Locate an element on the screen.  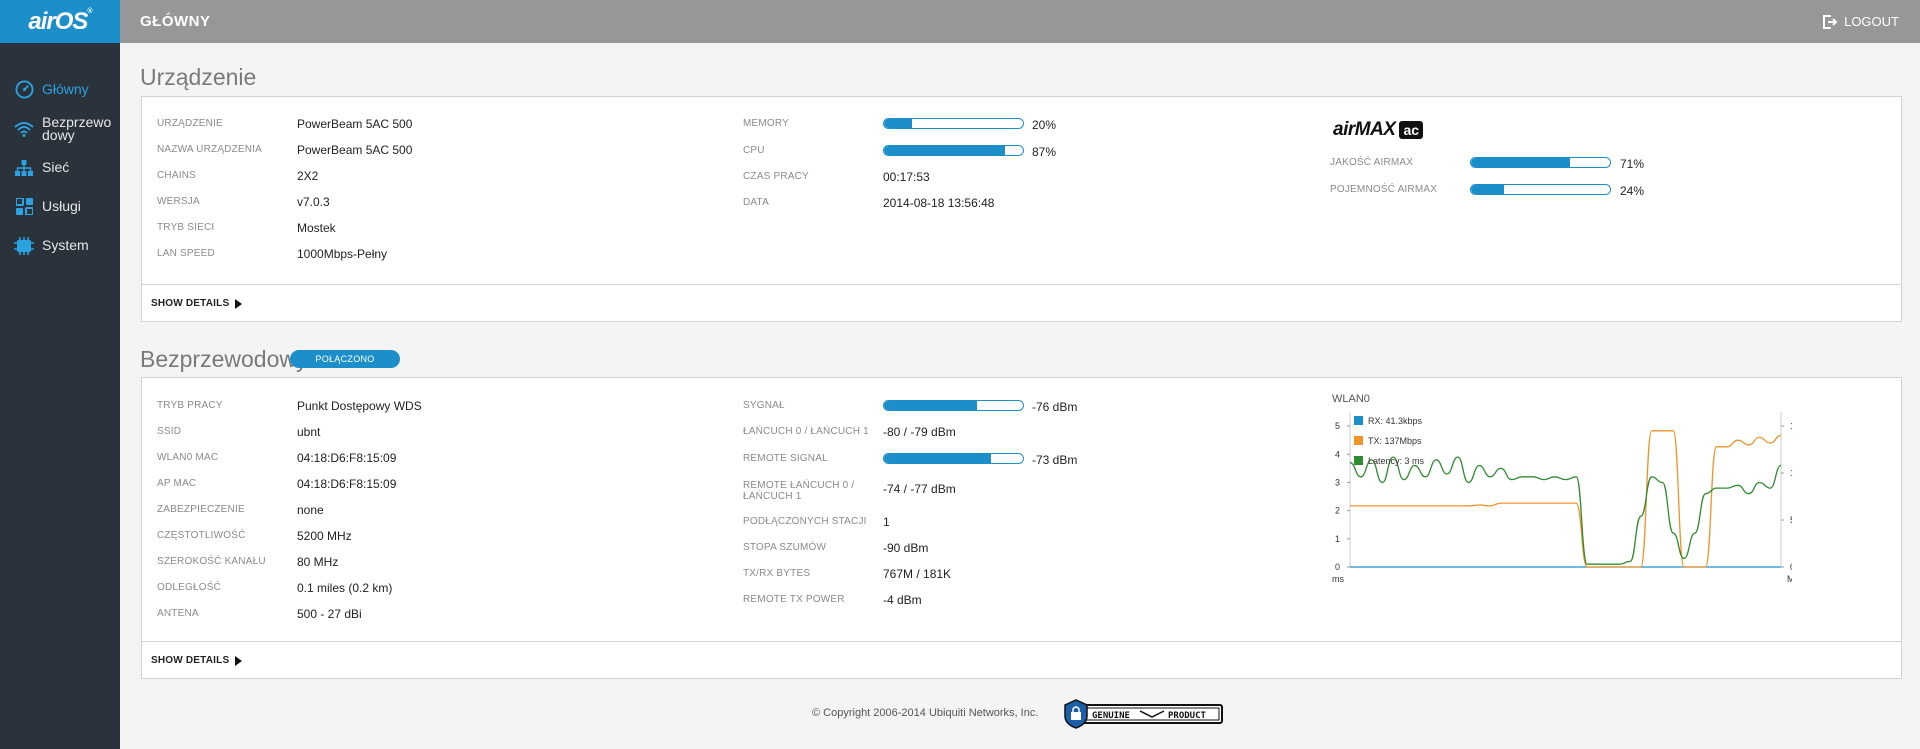
remote-tx-row: REMOTE TX POWER is located at coordinates (794, 599).